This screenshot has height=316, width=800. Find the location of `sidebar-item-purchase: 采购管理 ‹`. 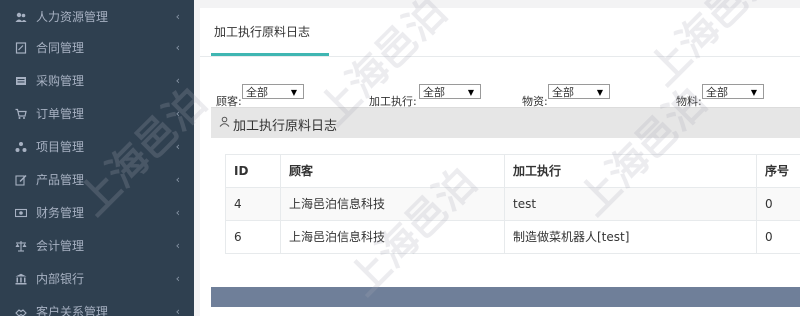

sidebar-item-purchase: 采购管理 ‹ is located at coordinates (97, 80).